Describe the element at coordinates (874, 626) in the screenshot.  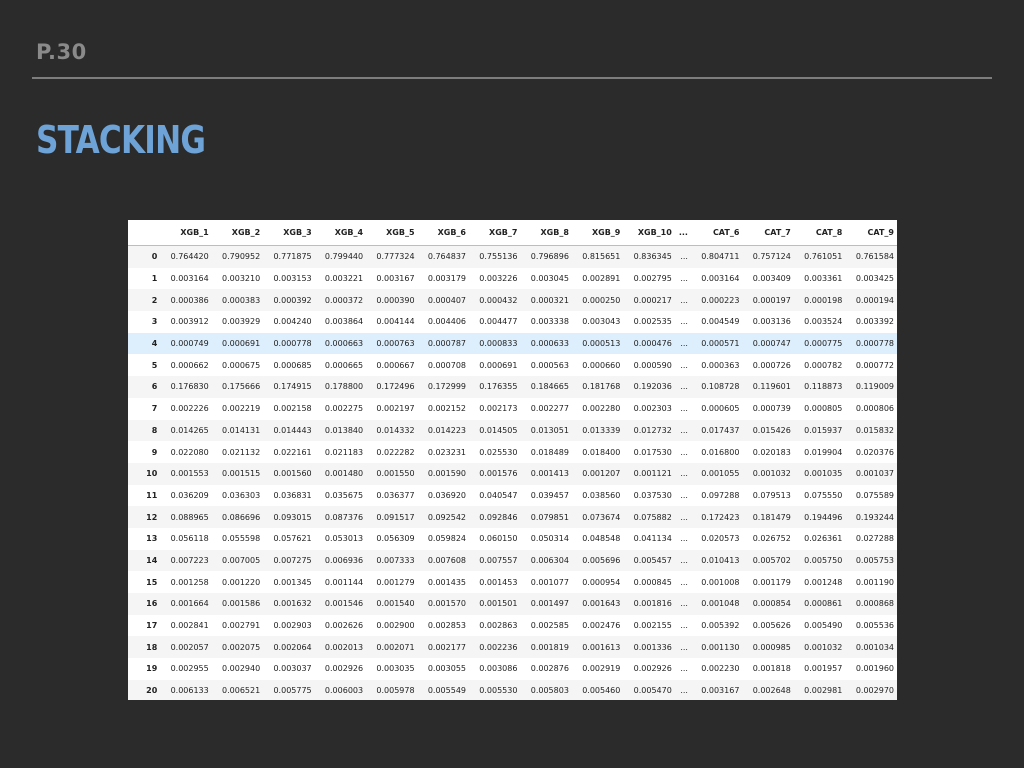
I see `table-cell: 0.005536` at that location.